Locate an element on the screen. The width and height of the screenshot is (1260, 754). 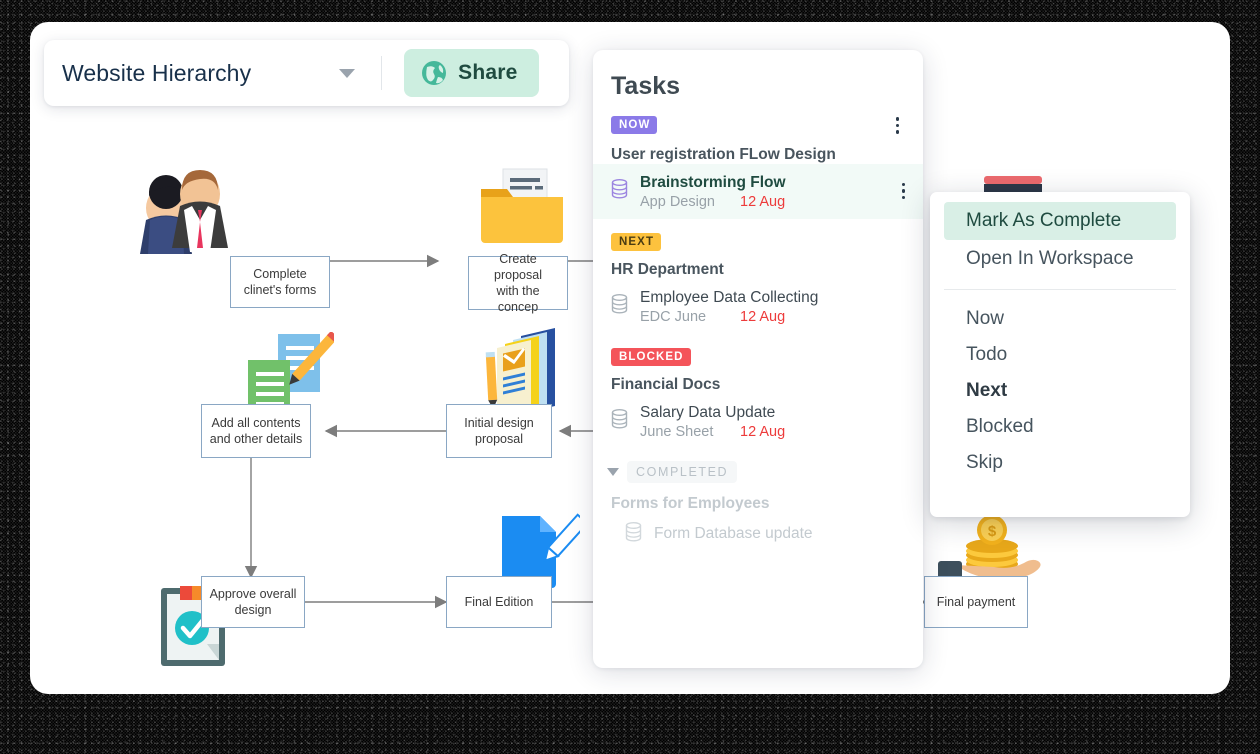
status-badge-next: NEXT is located at coordinates (636, 241).